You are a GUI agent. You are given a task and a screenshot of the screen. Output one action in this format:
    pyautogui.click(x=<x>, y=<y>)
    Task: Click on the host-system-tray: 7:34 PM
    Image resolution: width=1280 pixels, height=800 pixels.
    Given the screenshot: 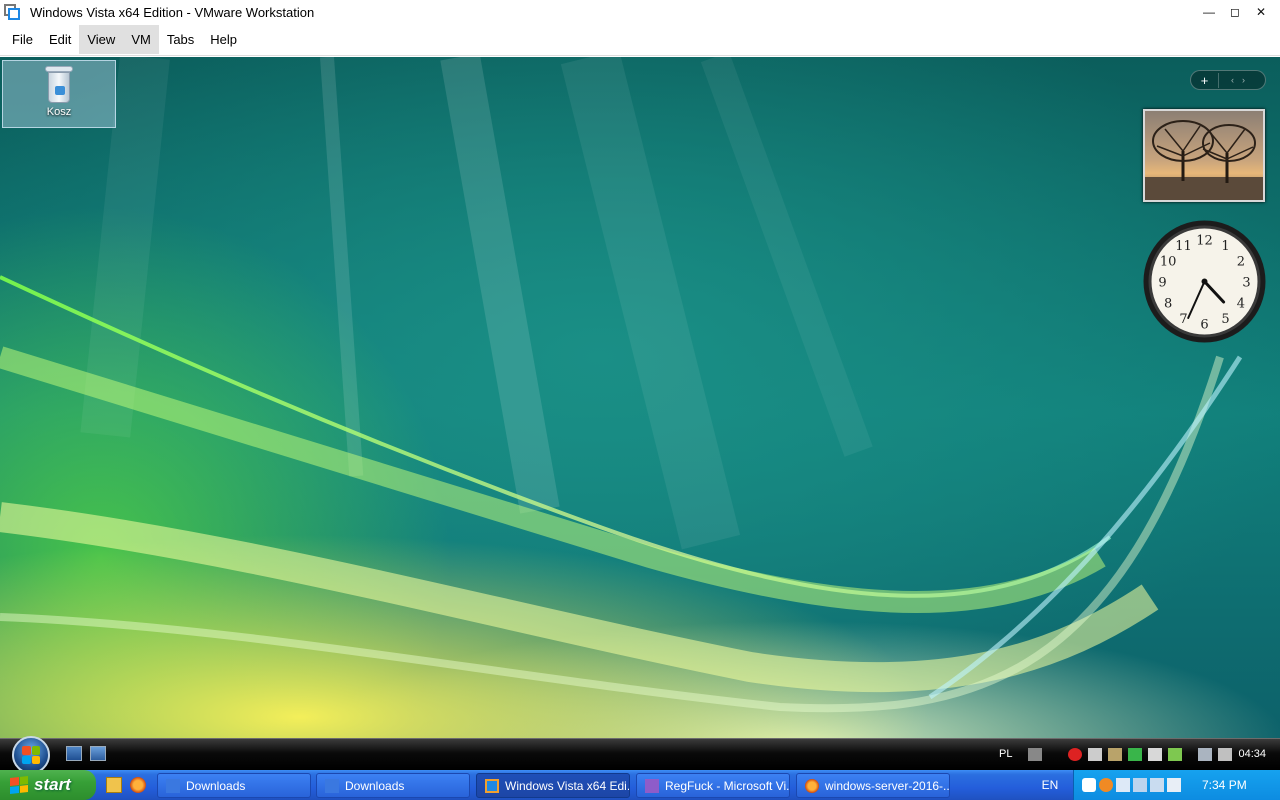 What is the action you would take?
    pyautogui.click(x=1176, y=785)
    